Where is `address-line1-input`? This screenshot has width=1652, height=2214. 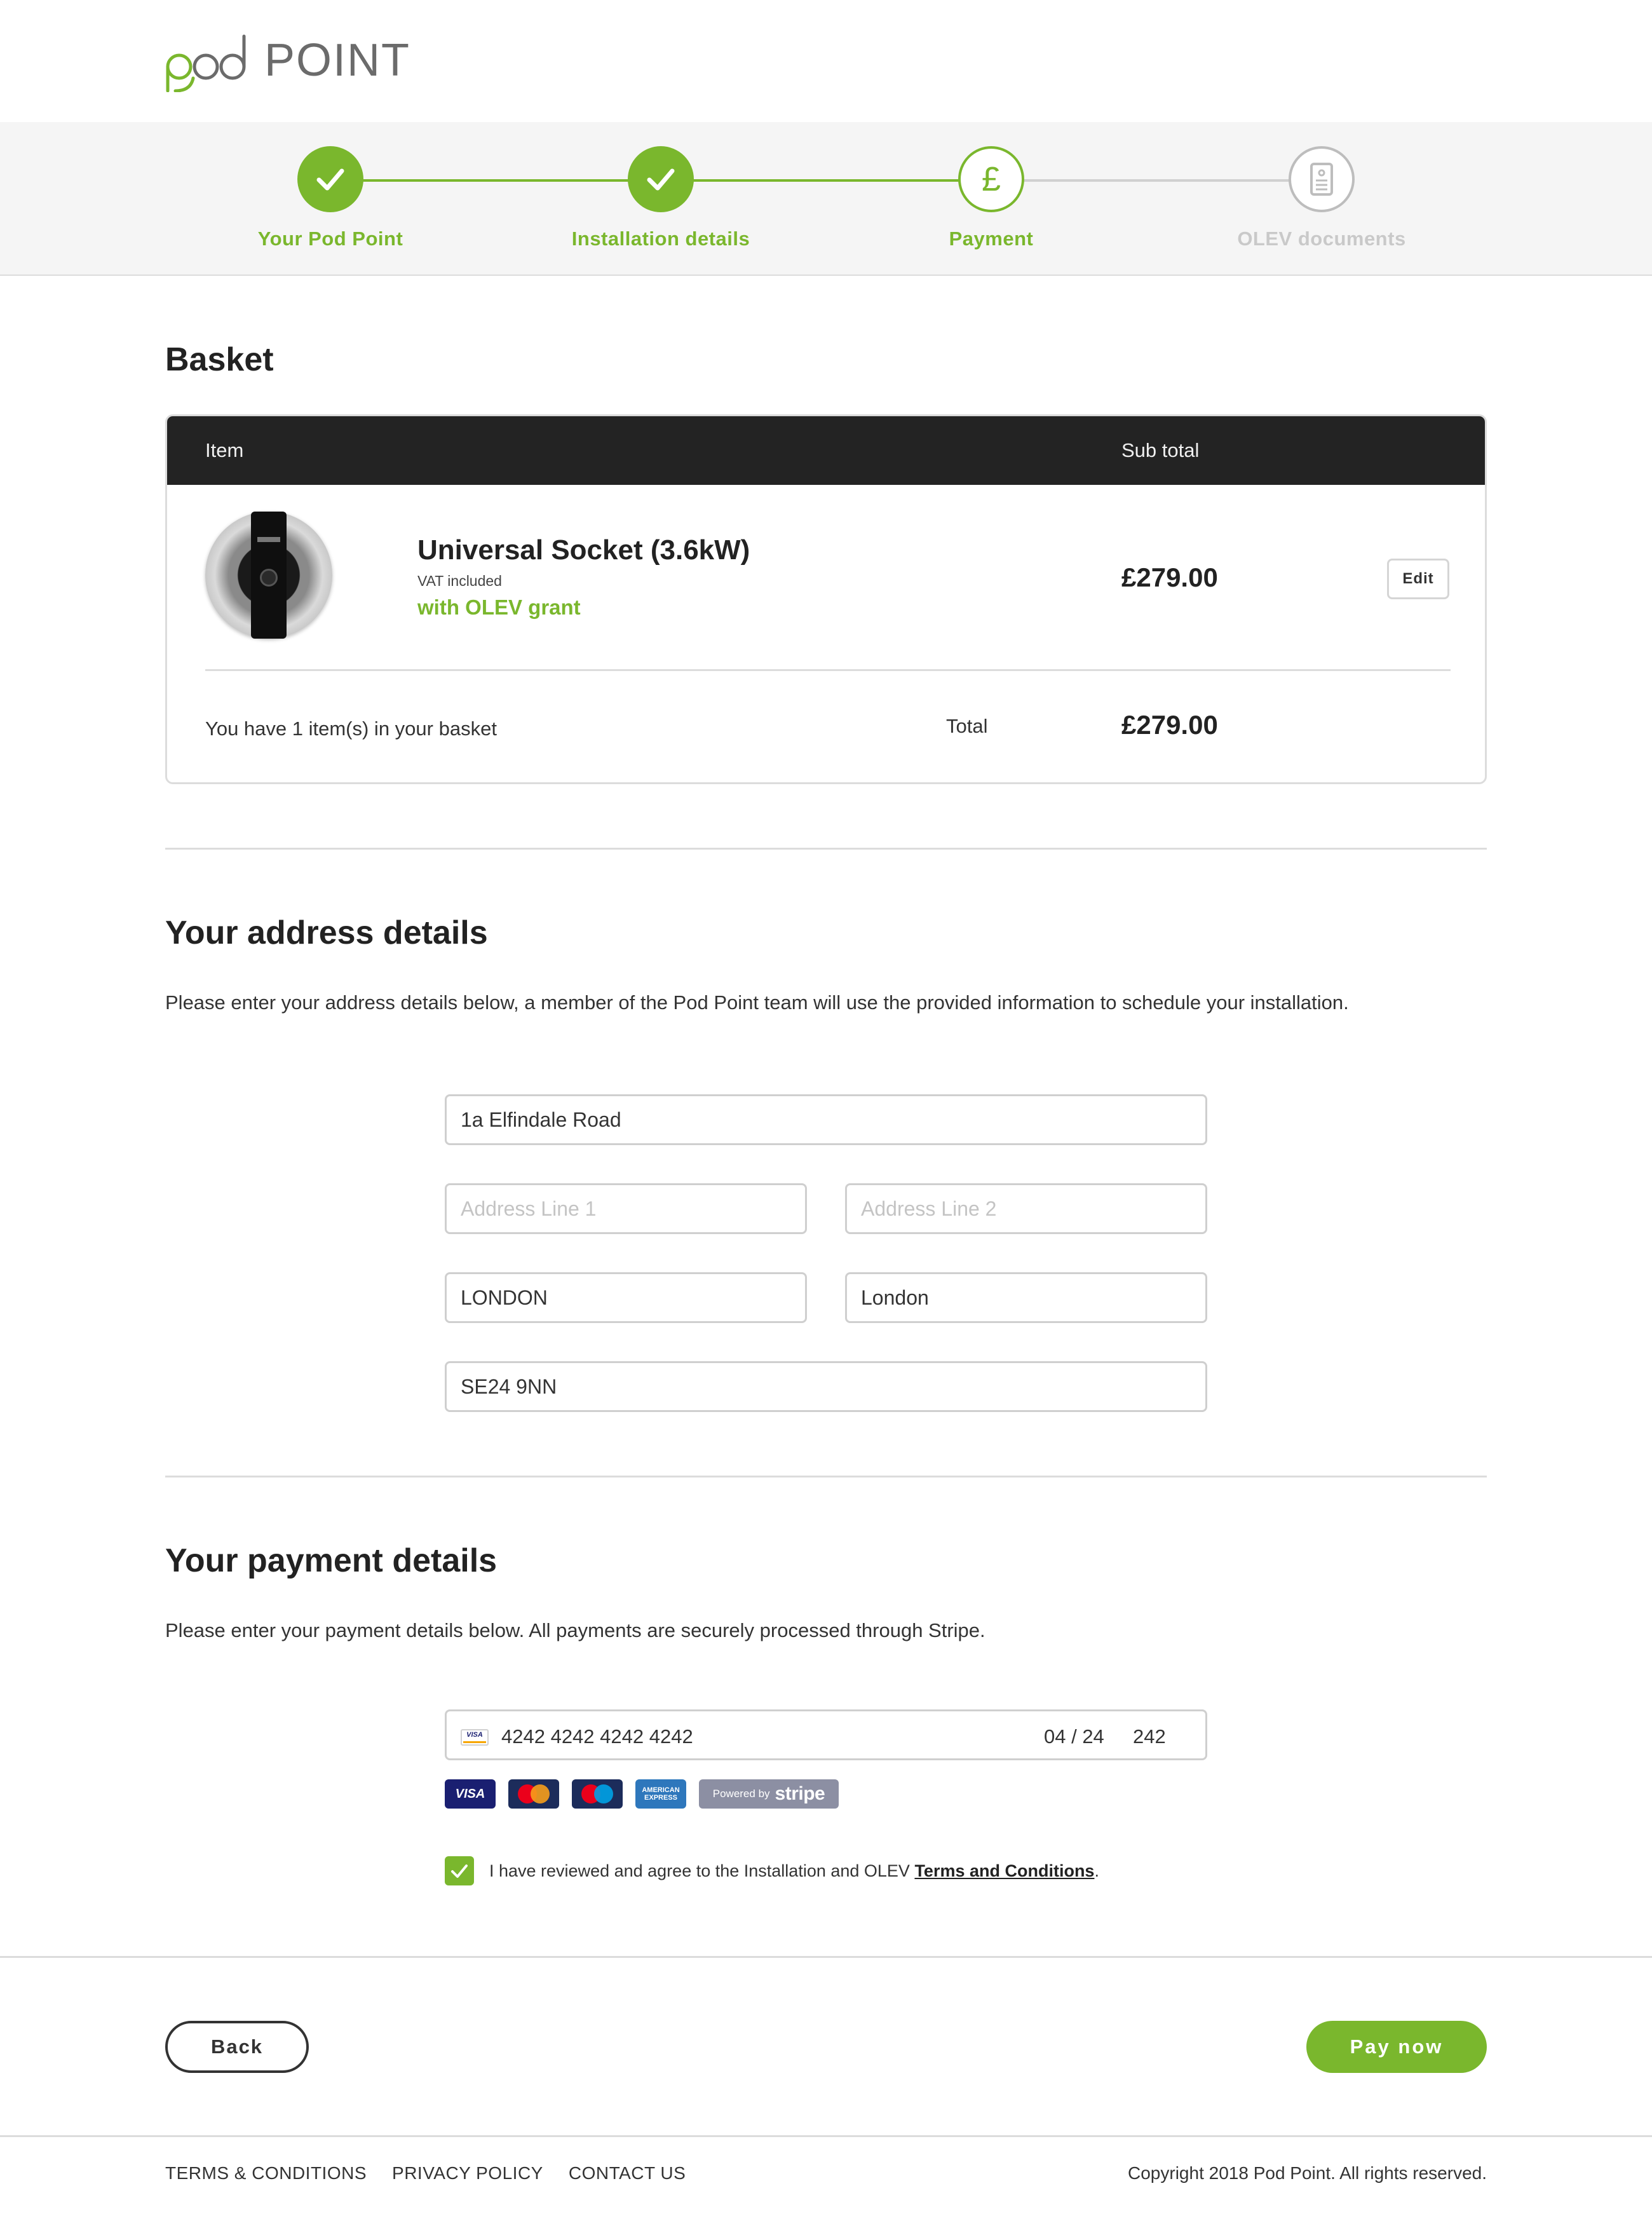
address-line1-input is located at coordinates (626, 1208).